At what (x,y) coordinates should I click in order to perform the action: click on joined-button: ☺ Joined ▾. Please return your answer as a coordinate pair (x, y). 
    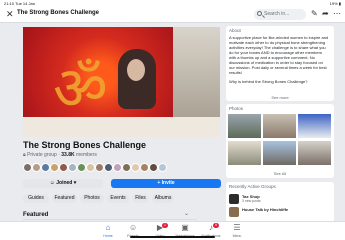
    Looking at the image, I should click on (63, 183).